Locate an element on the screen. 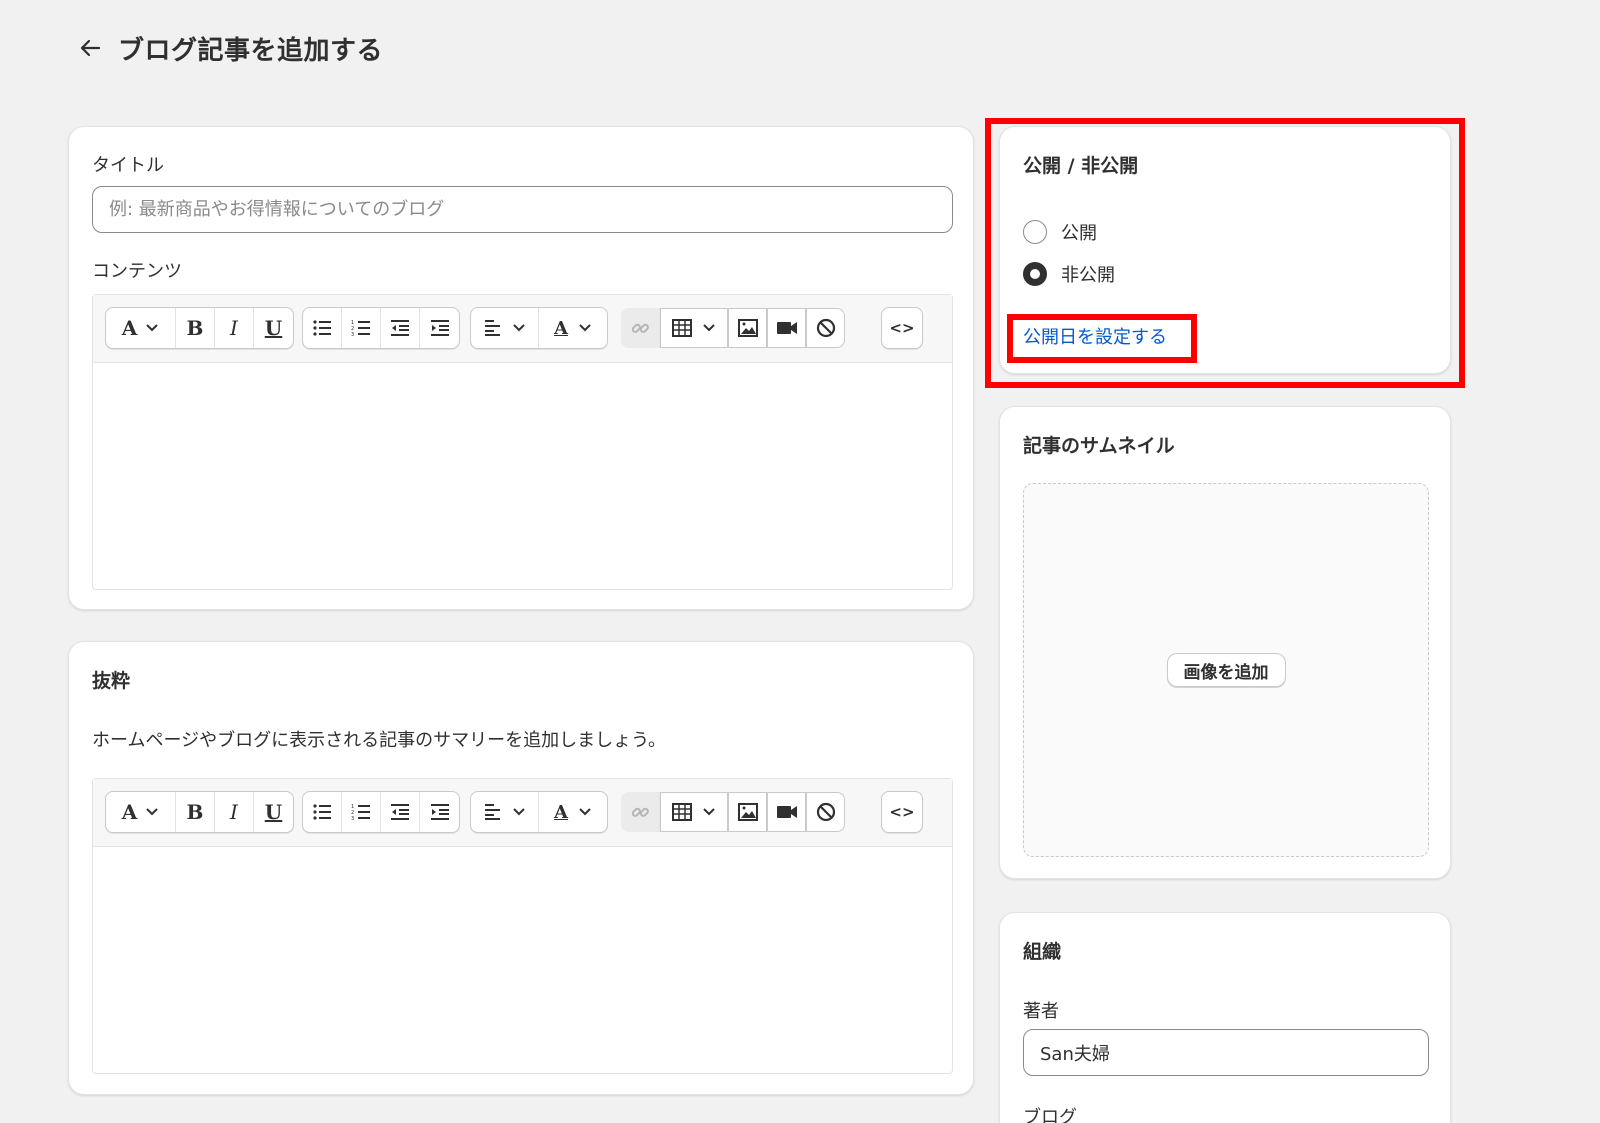  radio-private-label: 非公開 is located at coordinates (1088, 275).